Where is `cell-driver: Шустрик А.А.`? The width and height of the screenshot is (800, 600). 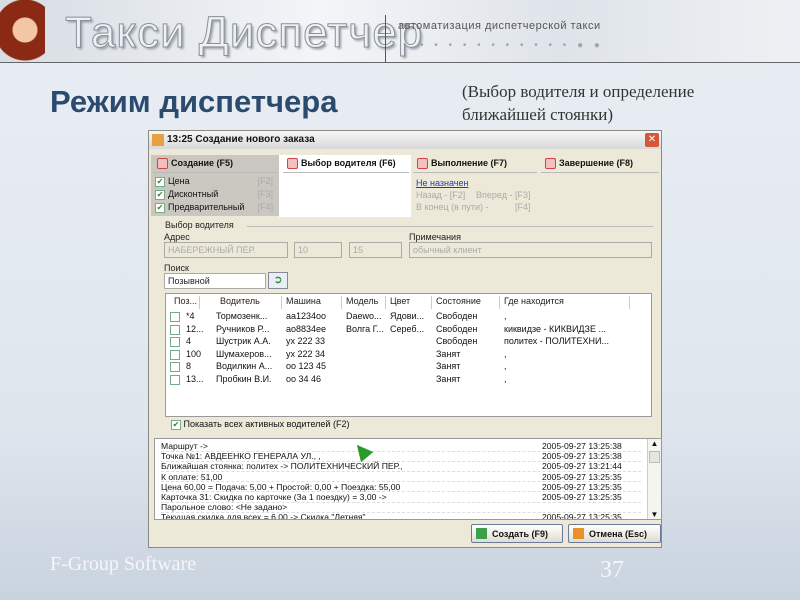 cell-driver: Шустрик А.А. is located at coordinates (243, 341).